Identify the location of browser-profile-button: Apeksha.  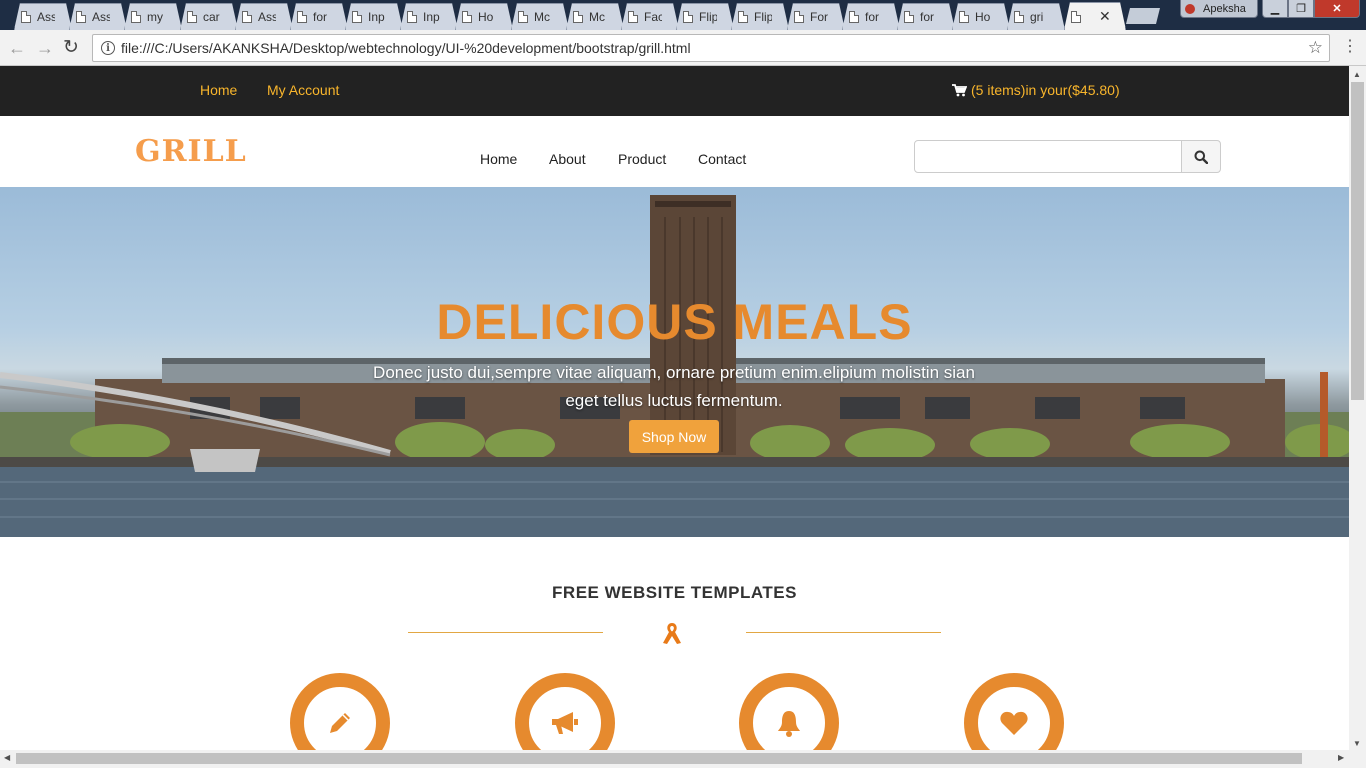
(1219, 9).